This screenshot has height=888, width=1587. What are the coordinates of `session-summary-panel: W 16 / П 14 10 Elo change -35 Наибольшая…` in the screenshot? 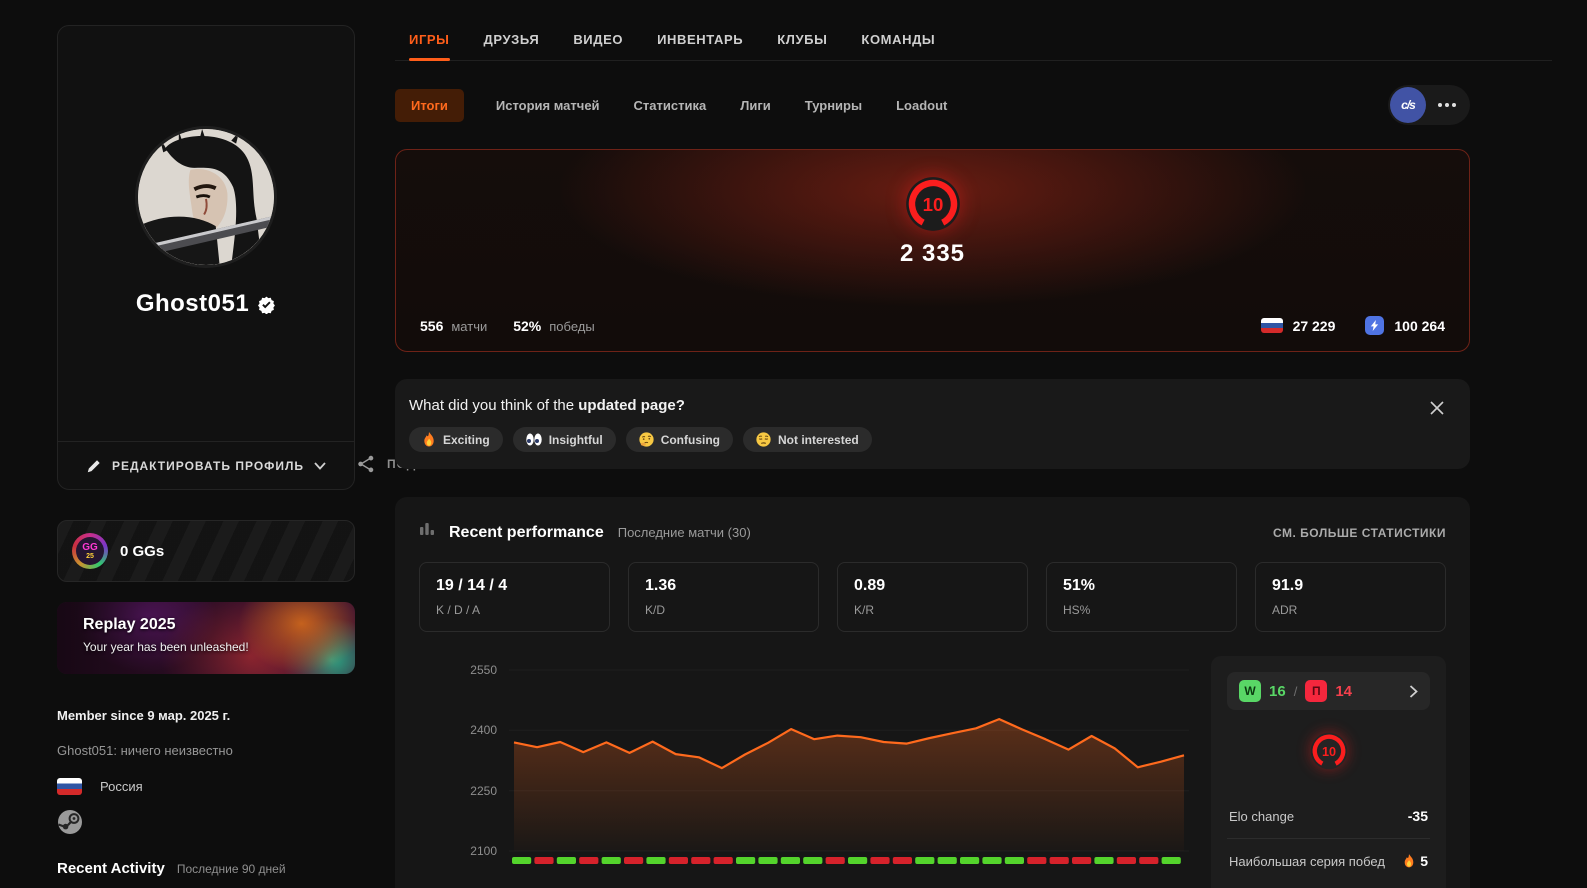 It's located at (1328, 772).